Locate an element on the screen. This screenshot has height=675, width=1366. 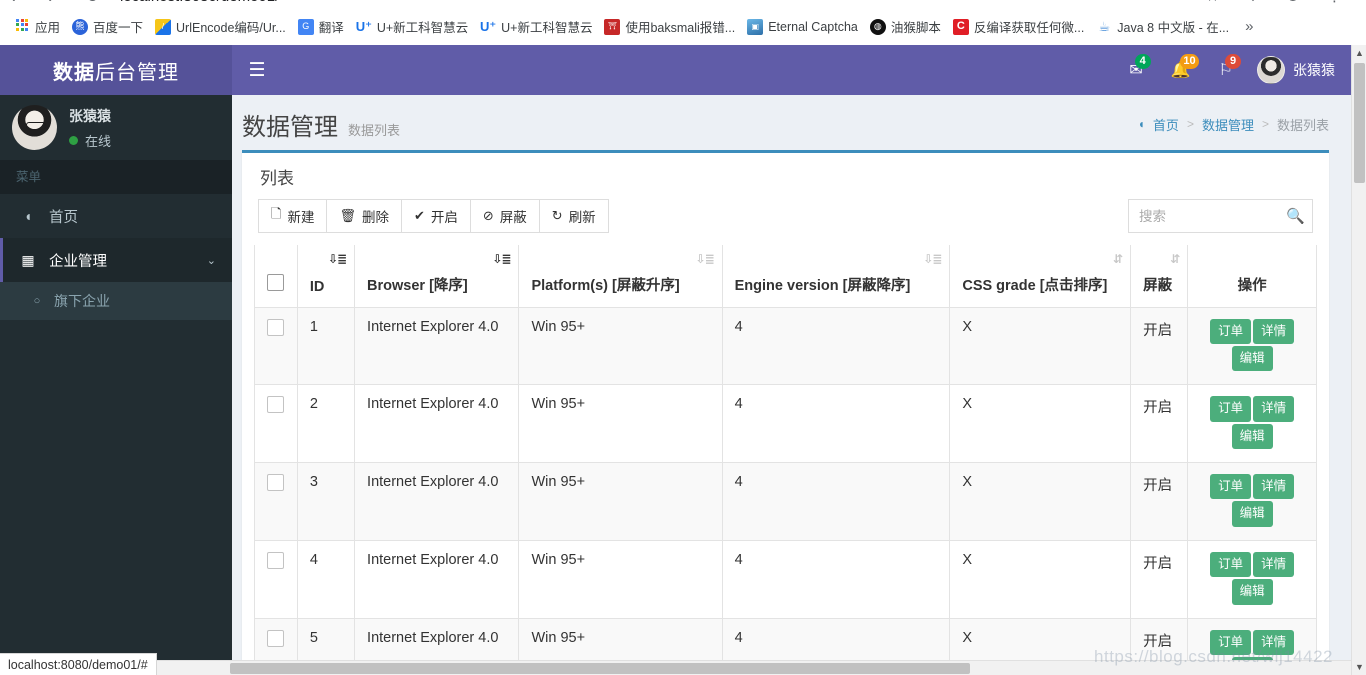
vertical-scrollbar-thumb is located at coordinates (1359, 123).